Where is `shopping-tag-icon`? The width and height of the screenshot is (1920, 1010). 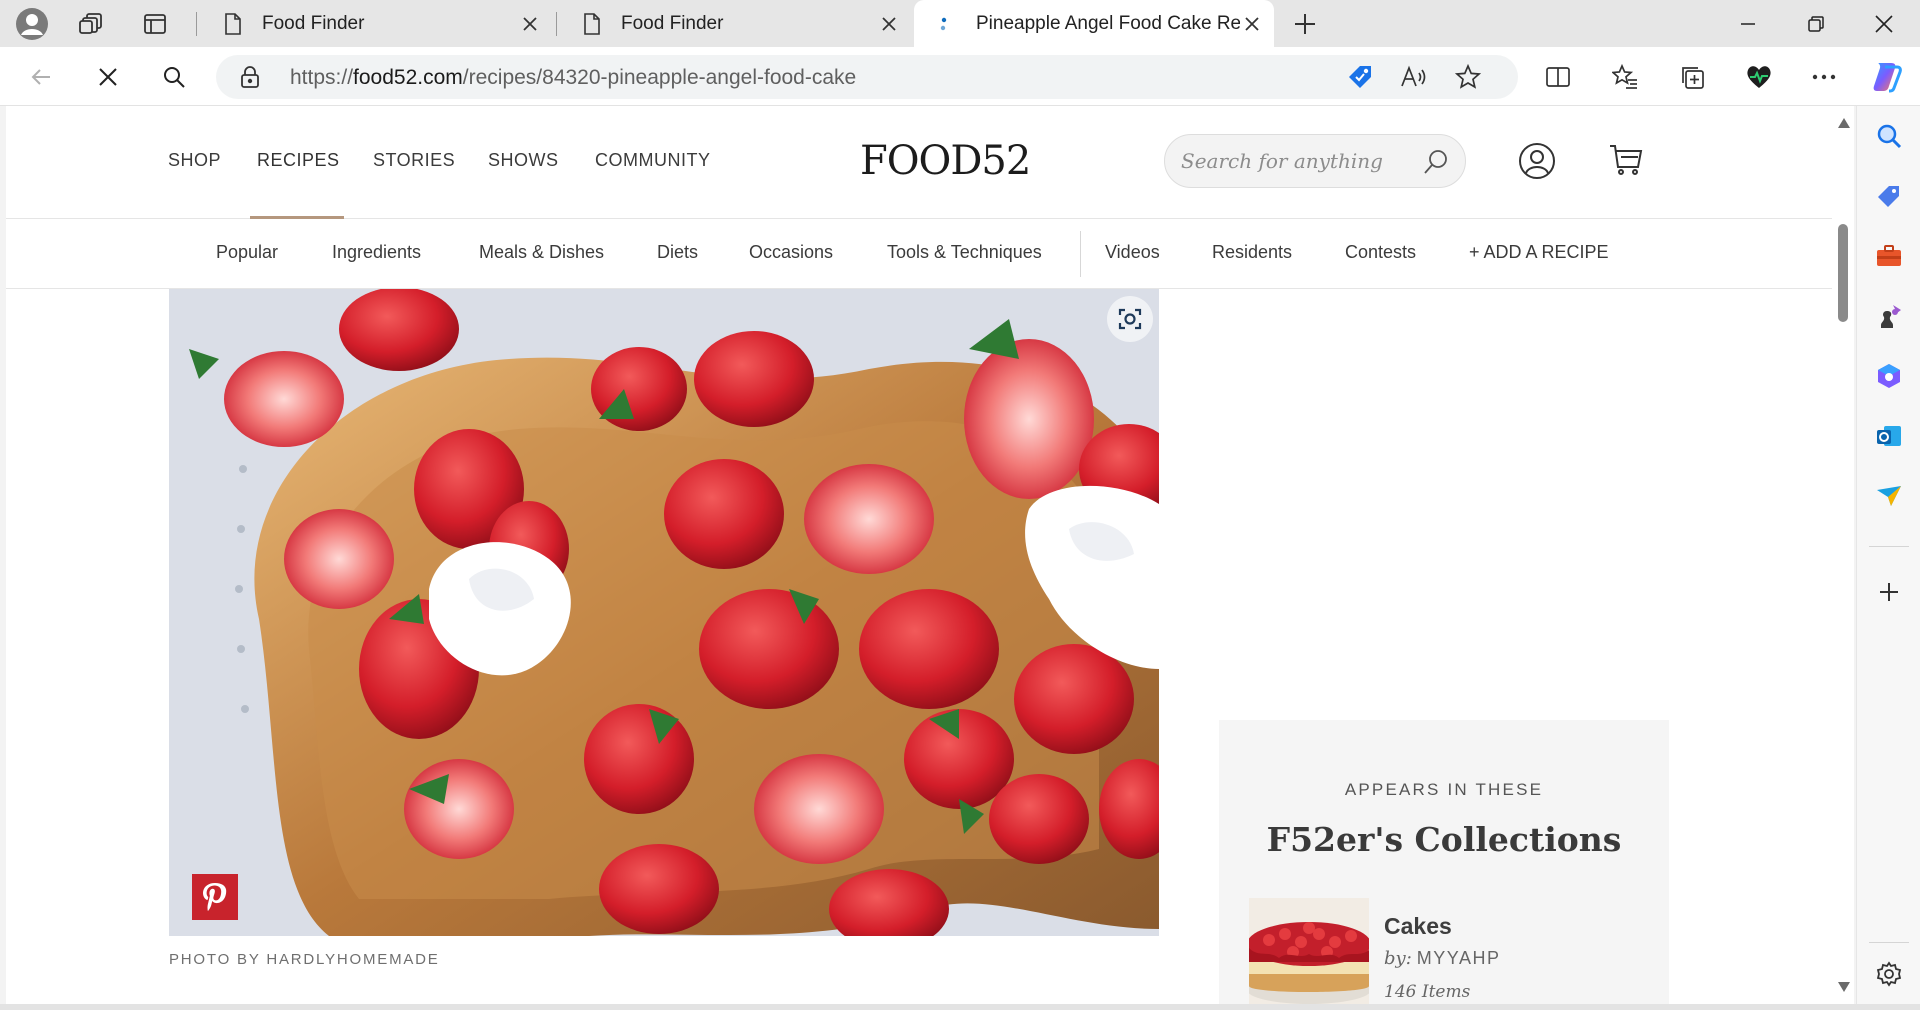
shopping-tag-icon is located at coordinates (1889, 196).